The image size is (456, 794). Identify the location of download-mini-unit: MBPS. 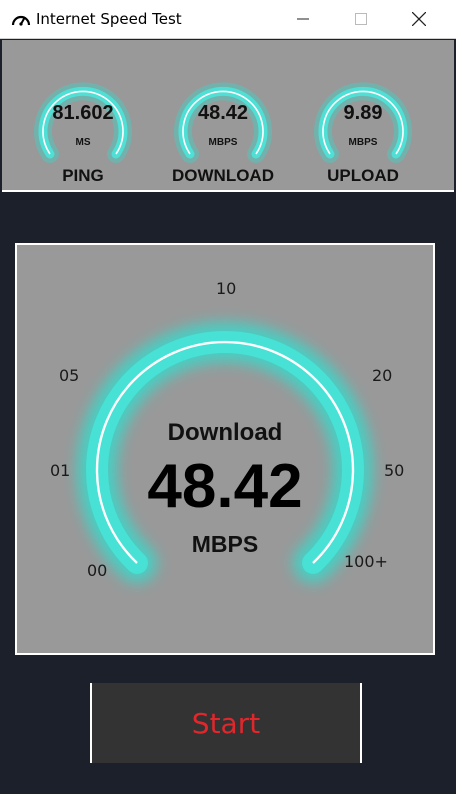
(223, 142).